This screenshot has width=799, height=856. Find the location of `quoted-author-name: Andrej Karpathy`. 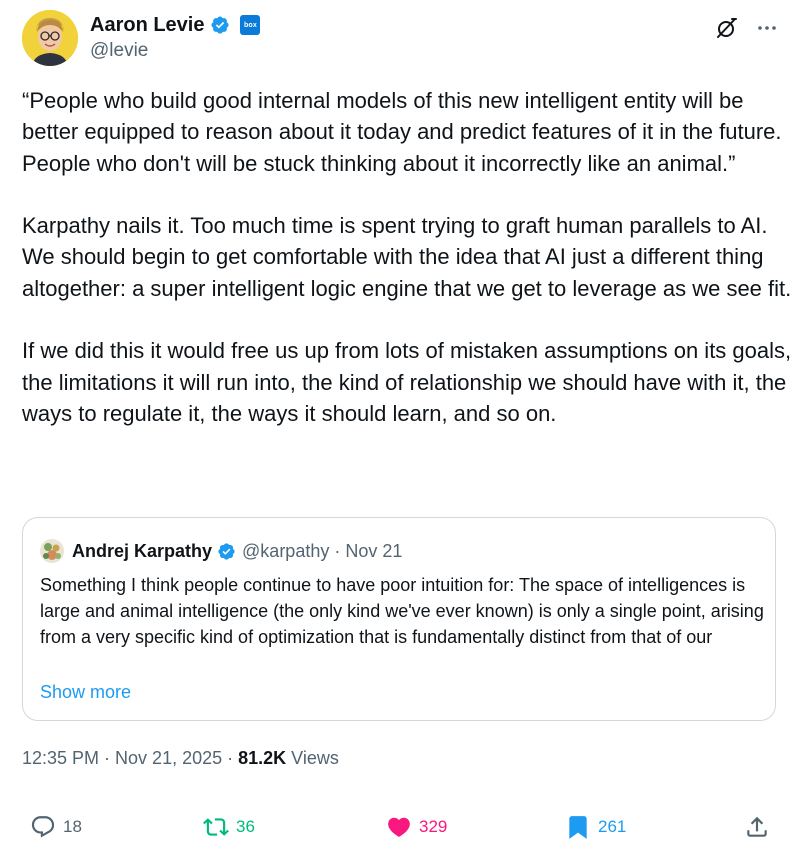

quoted-author-name: Andrej Karpathy is located at coordinates (142, 550).